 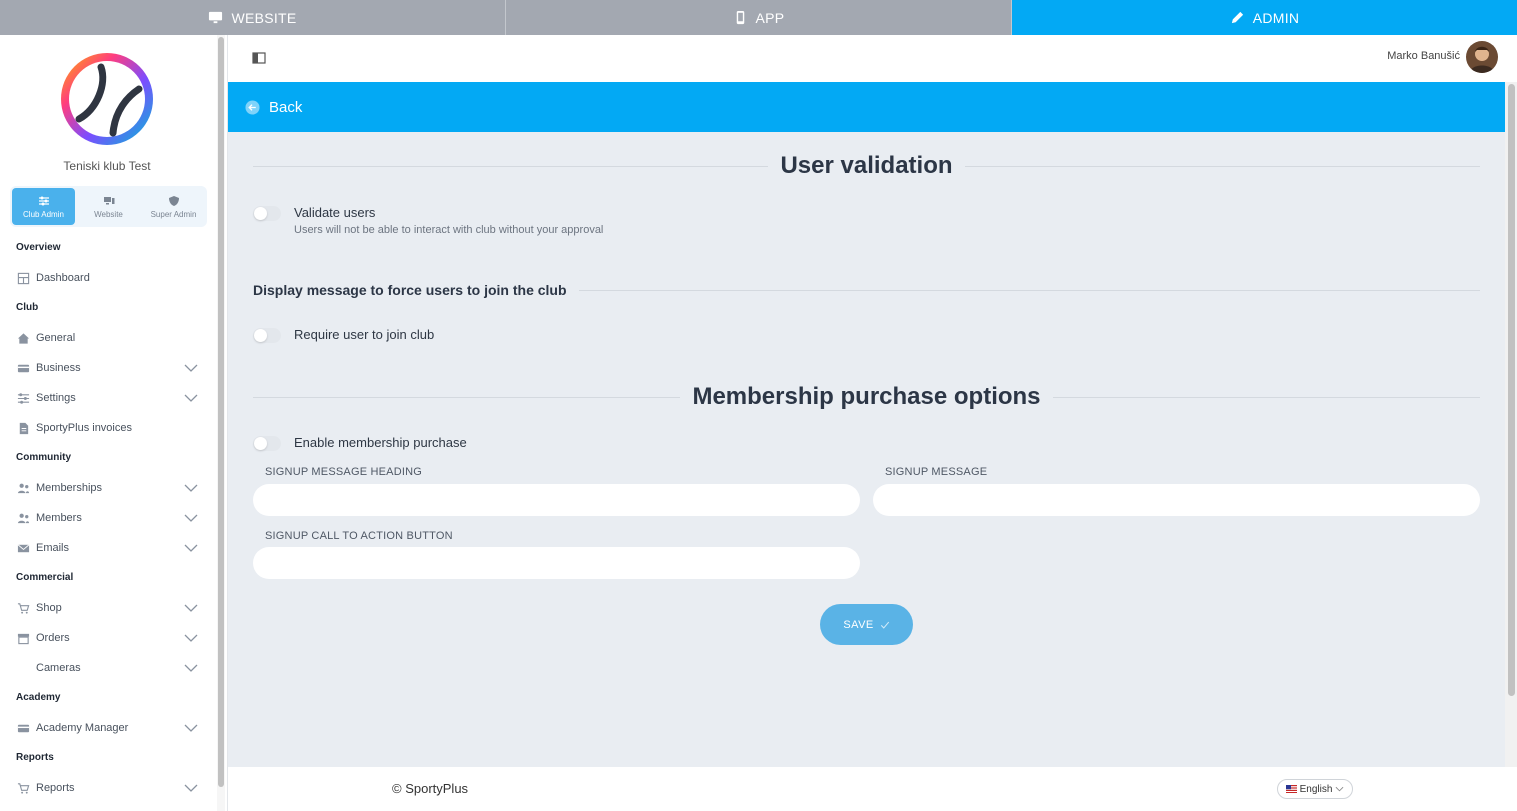 I want to click on require-join-row: Require user to join club, so click(x=343, y=335).